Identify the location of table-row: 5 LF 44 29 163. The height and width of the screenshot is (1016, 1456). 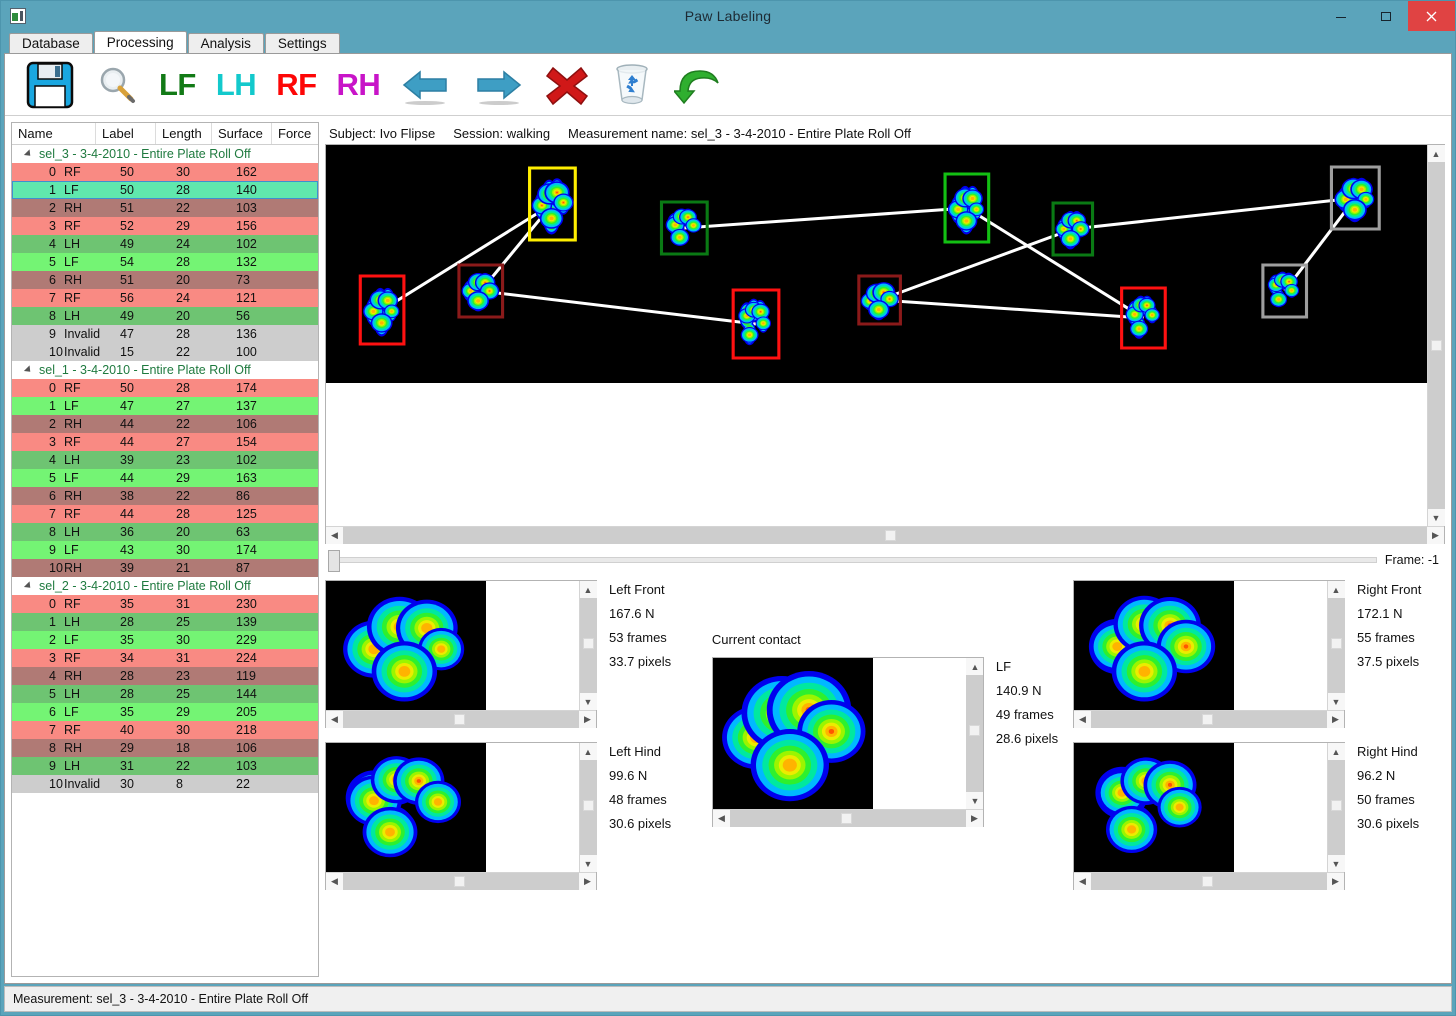
(165, 478).